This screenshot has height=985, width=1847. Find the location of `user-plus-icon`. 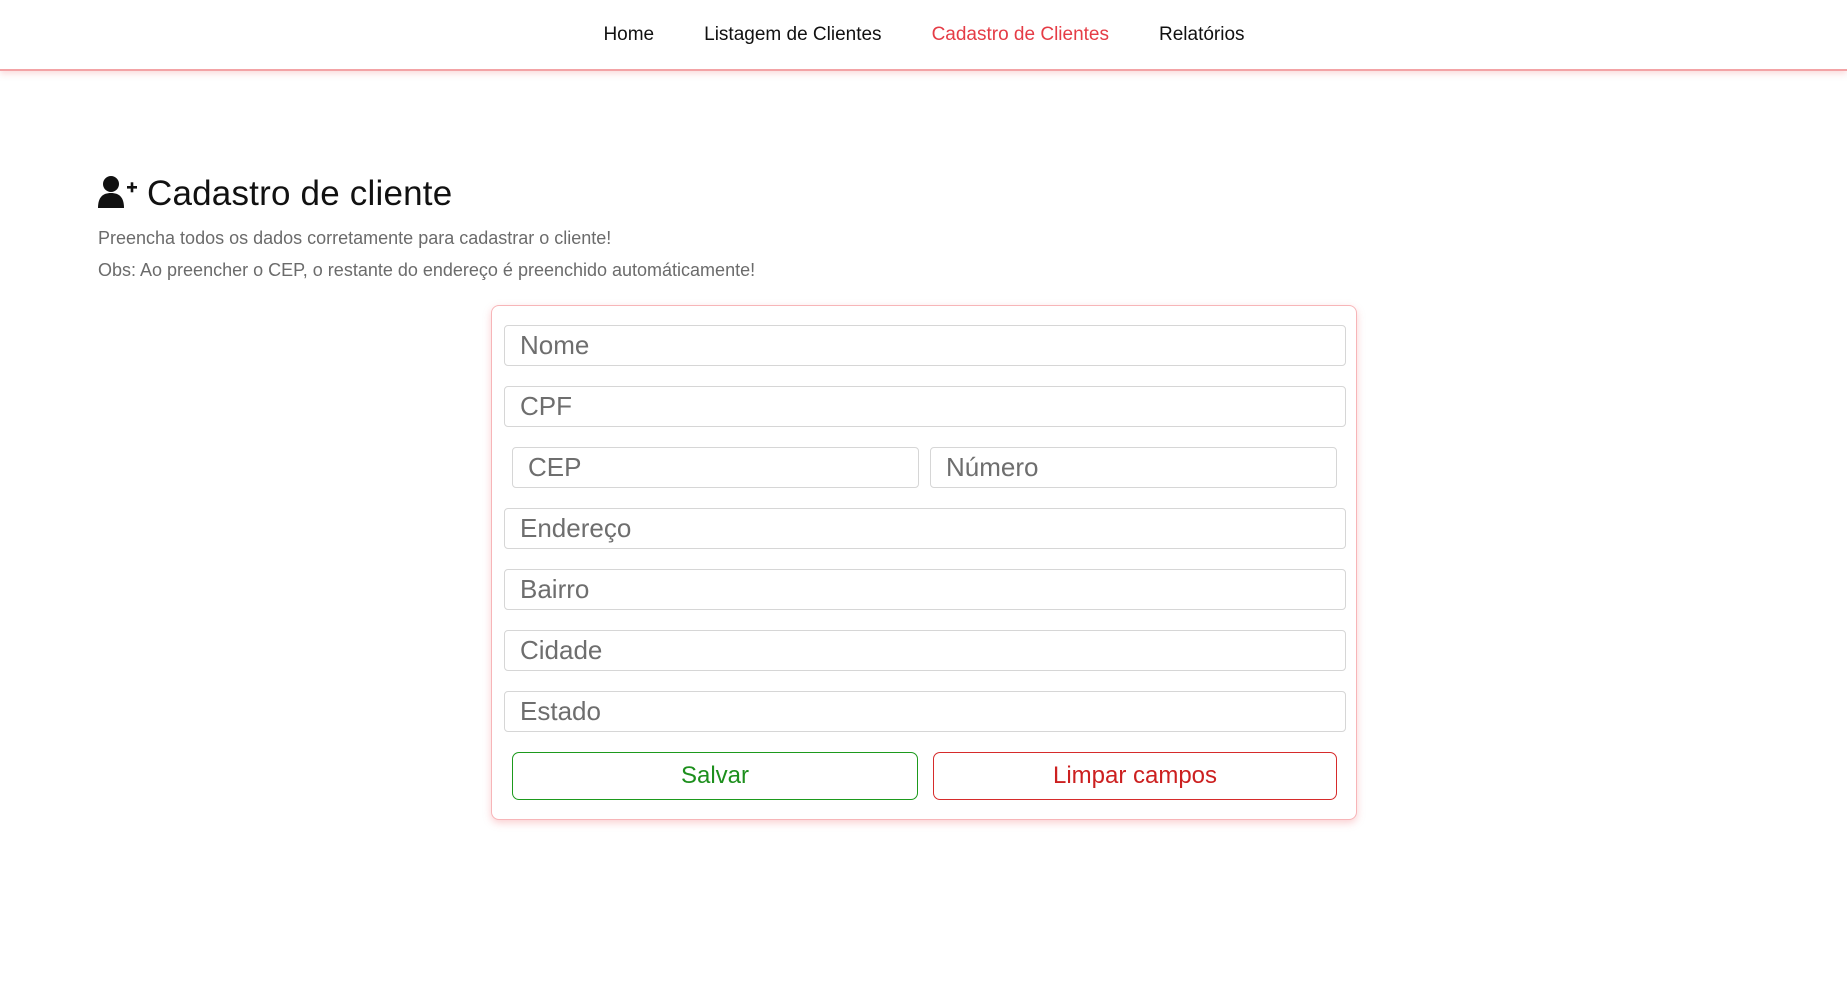

user-plus-icon is located at coordinates (118, 194).